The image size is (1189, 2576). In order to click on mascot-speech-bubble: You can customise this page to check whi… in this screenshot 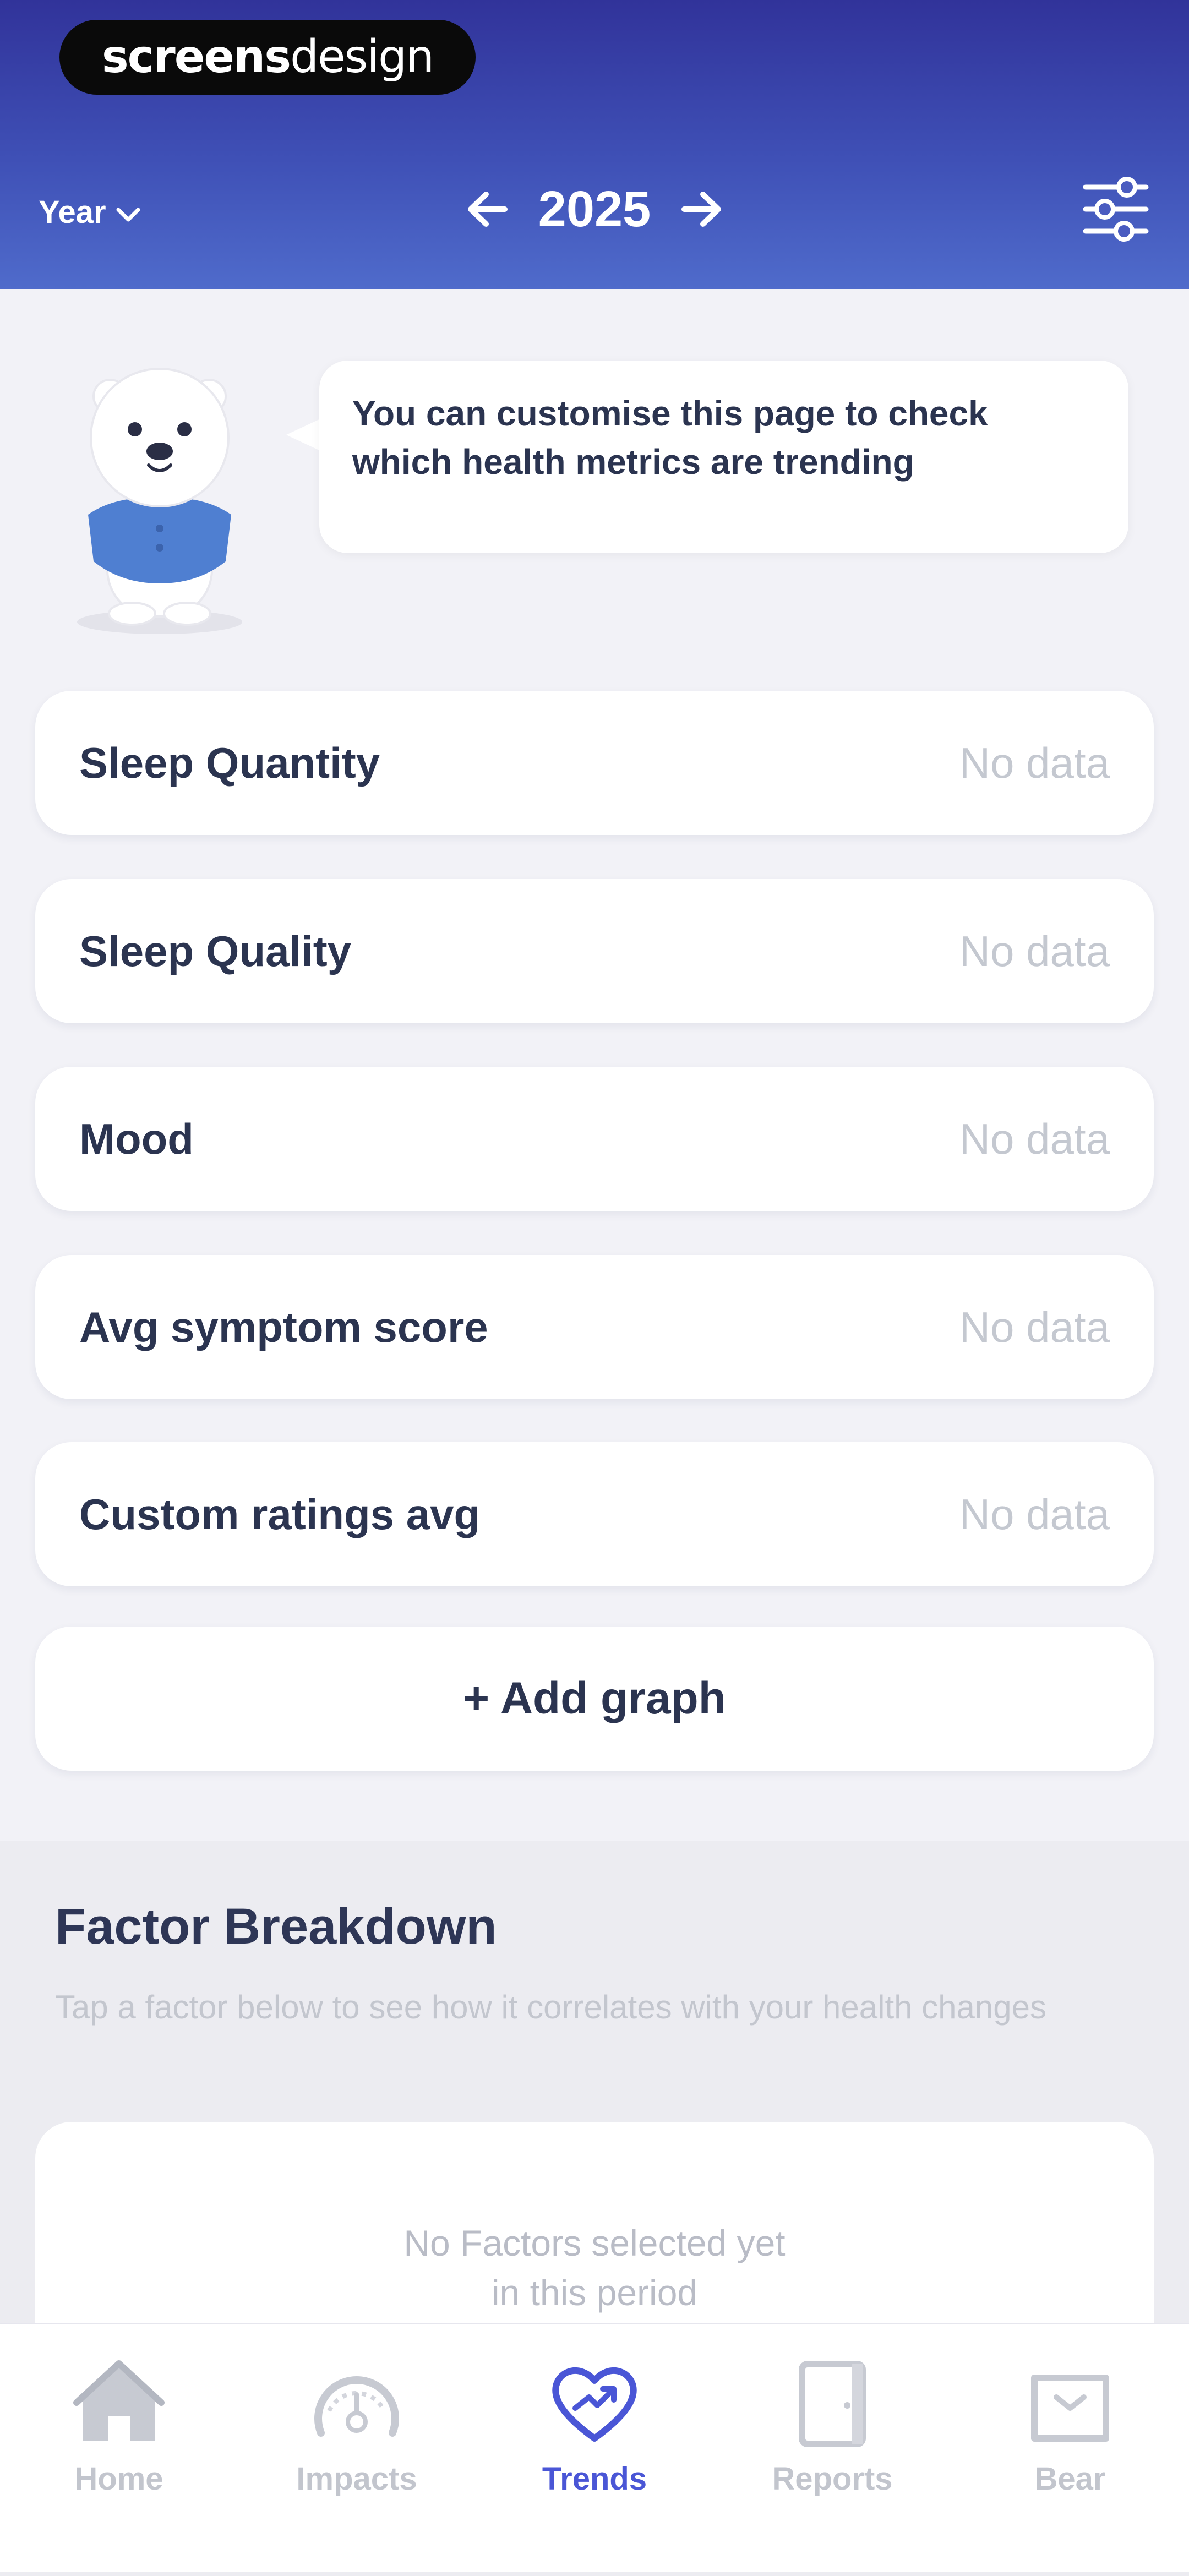, I will do `click(723, 457)`.